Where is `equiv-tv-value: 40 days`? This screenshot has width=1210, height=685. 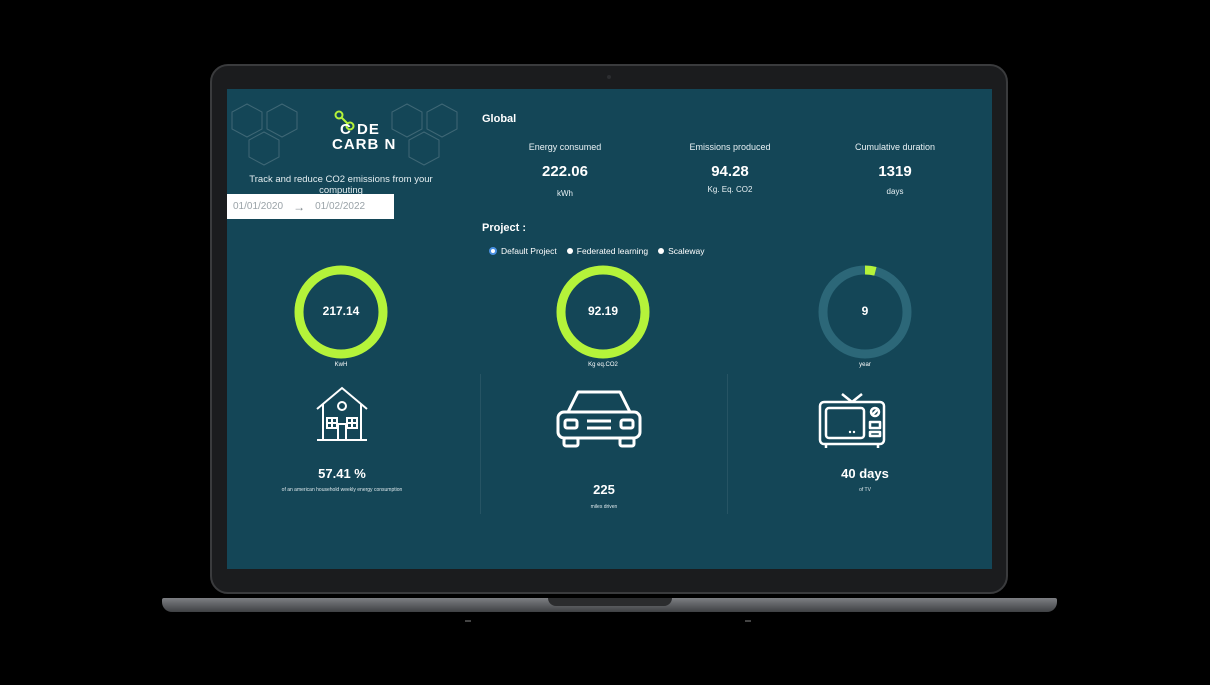 equiv-tv-value: 40 days is located at coordinates (865, 473).